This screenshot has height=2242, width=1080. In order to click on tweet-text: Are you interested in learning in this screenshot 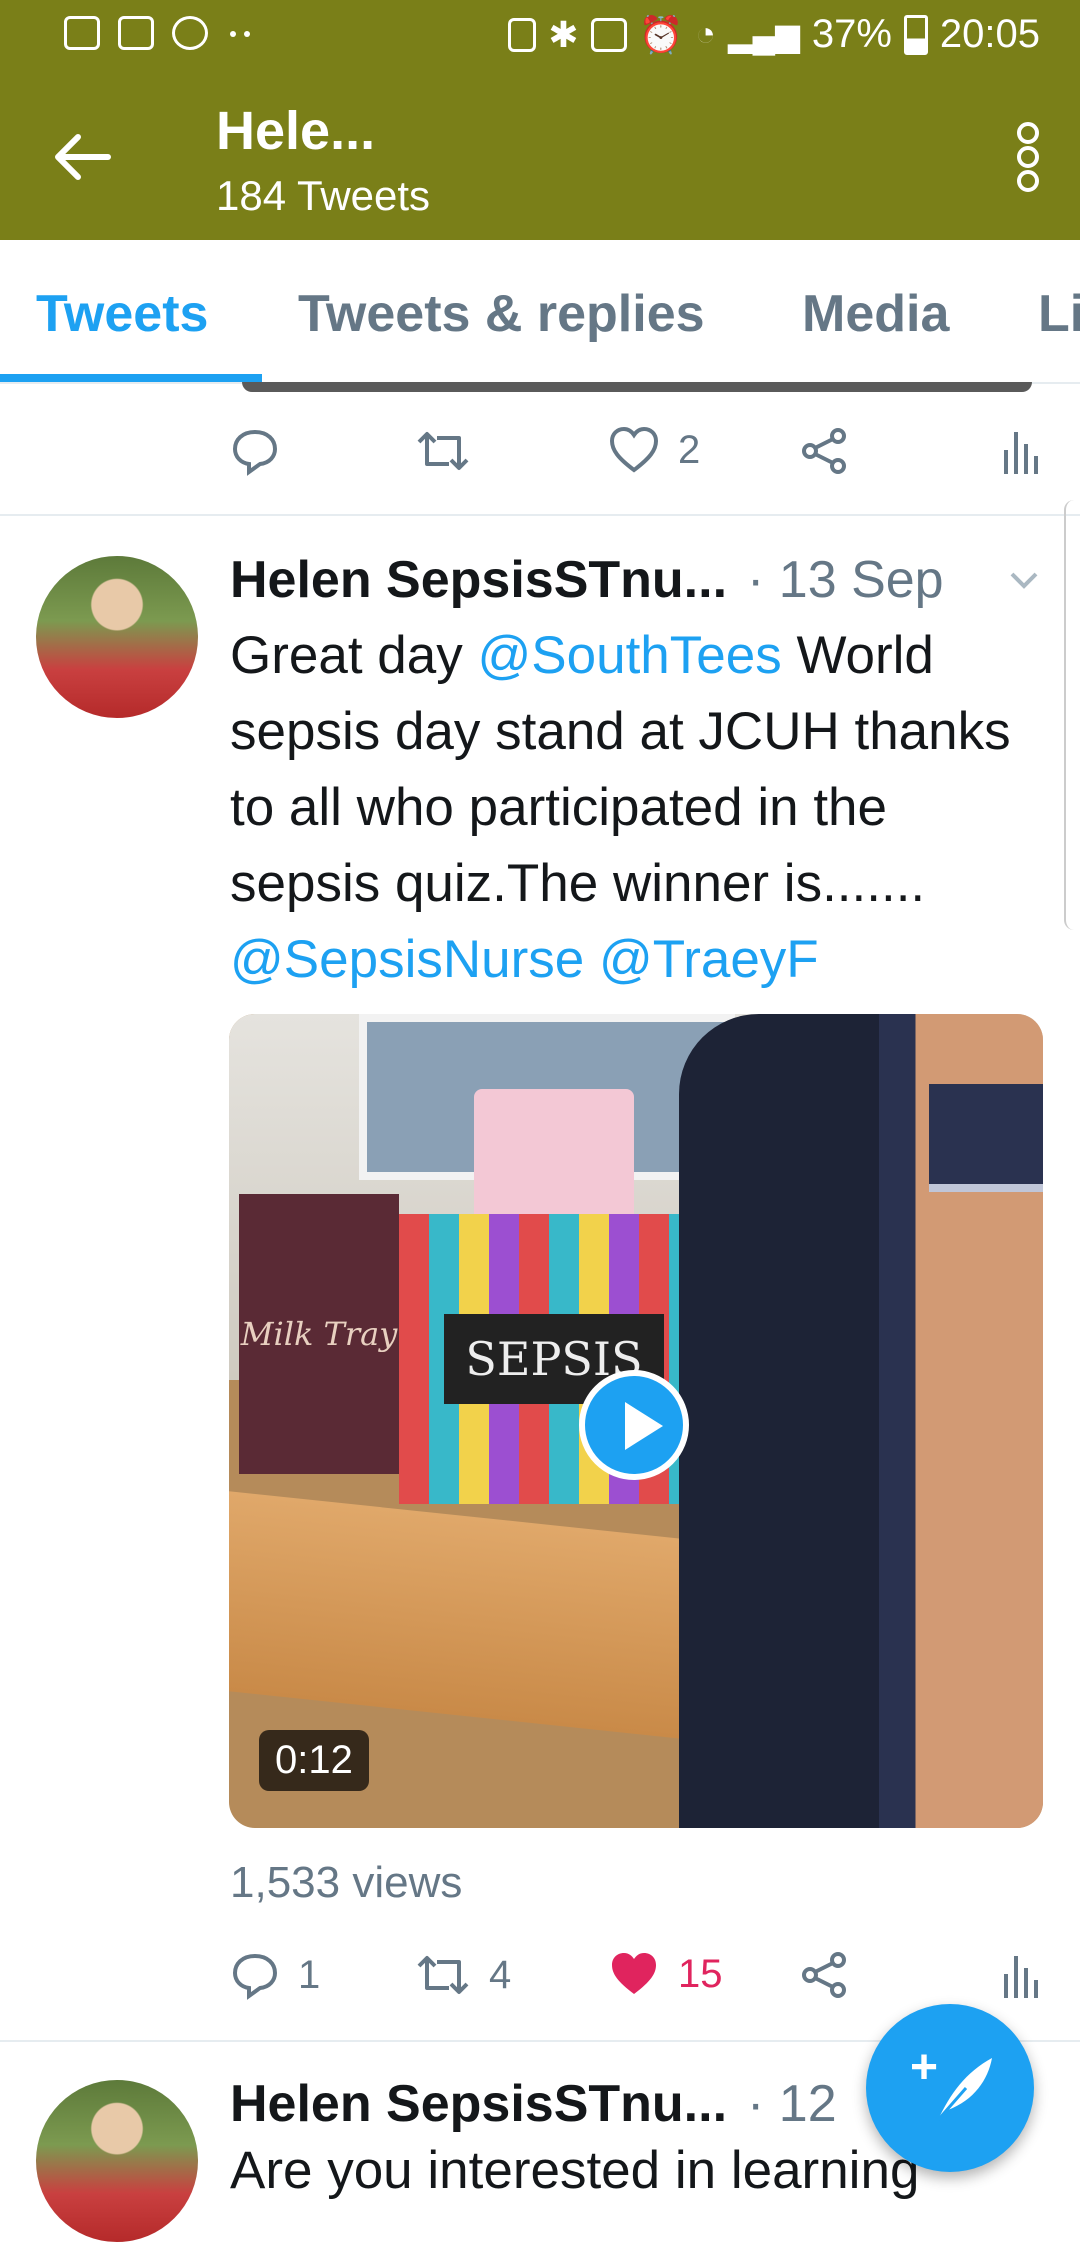, I will do `click(575, 2170)`.